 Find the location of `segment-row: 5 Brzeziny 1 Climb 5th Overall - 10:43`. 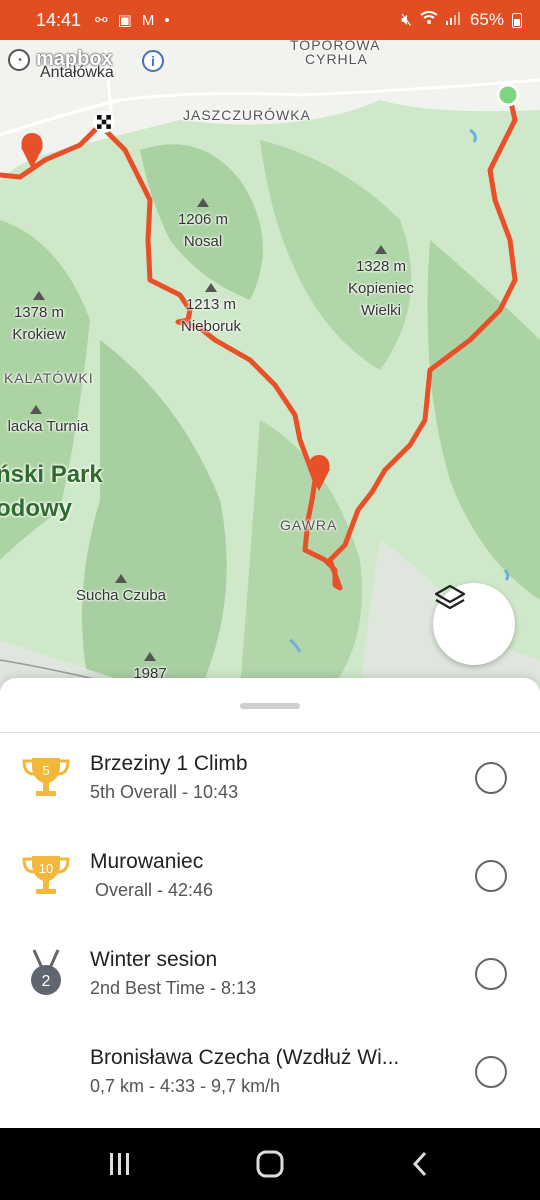

segment-row: 5 Brzeziny 1 Climb 5th Overall - 10:43 is located at coordinates (270, 800).